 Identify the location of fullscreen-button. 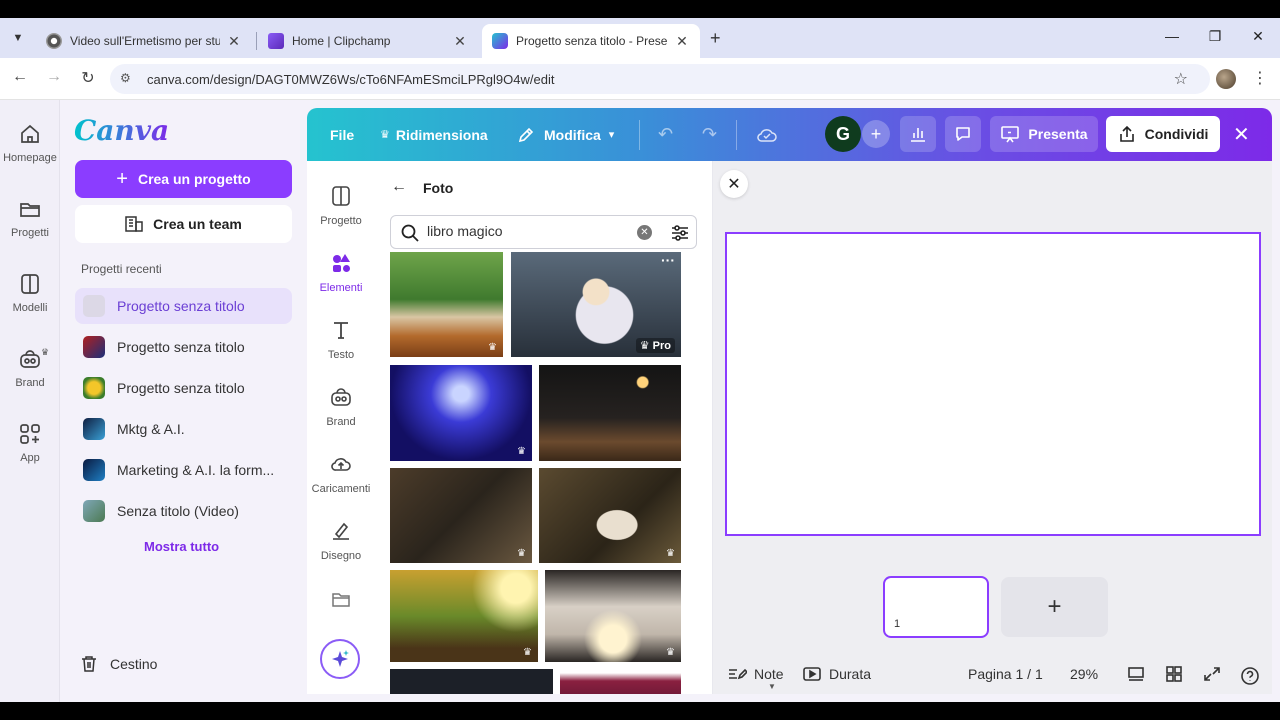
(1215, 674).